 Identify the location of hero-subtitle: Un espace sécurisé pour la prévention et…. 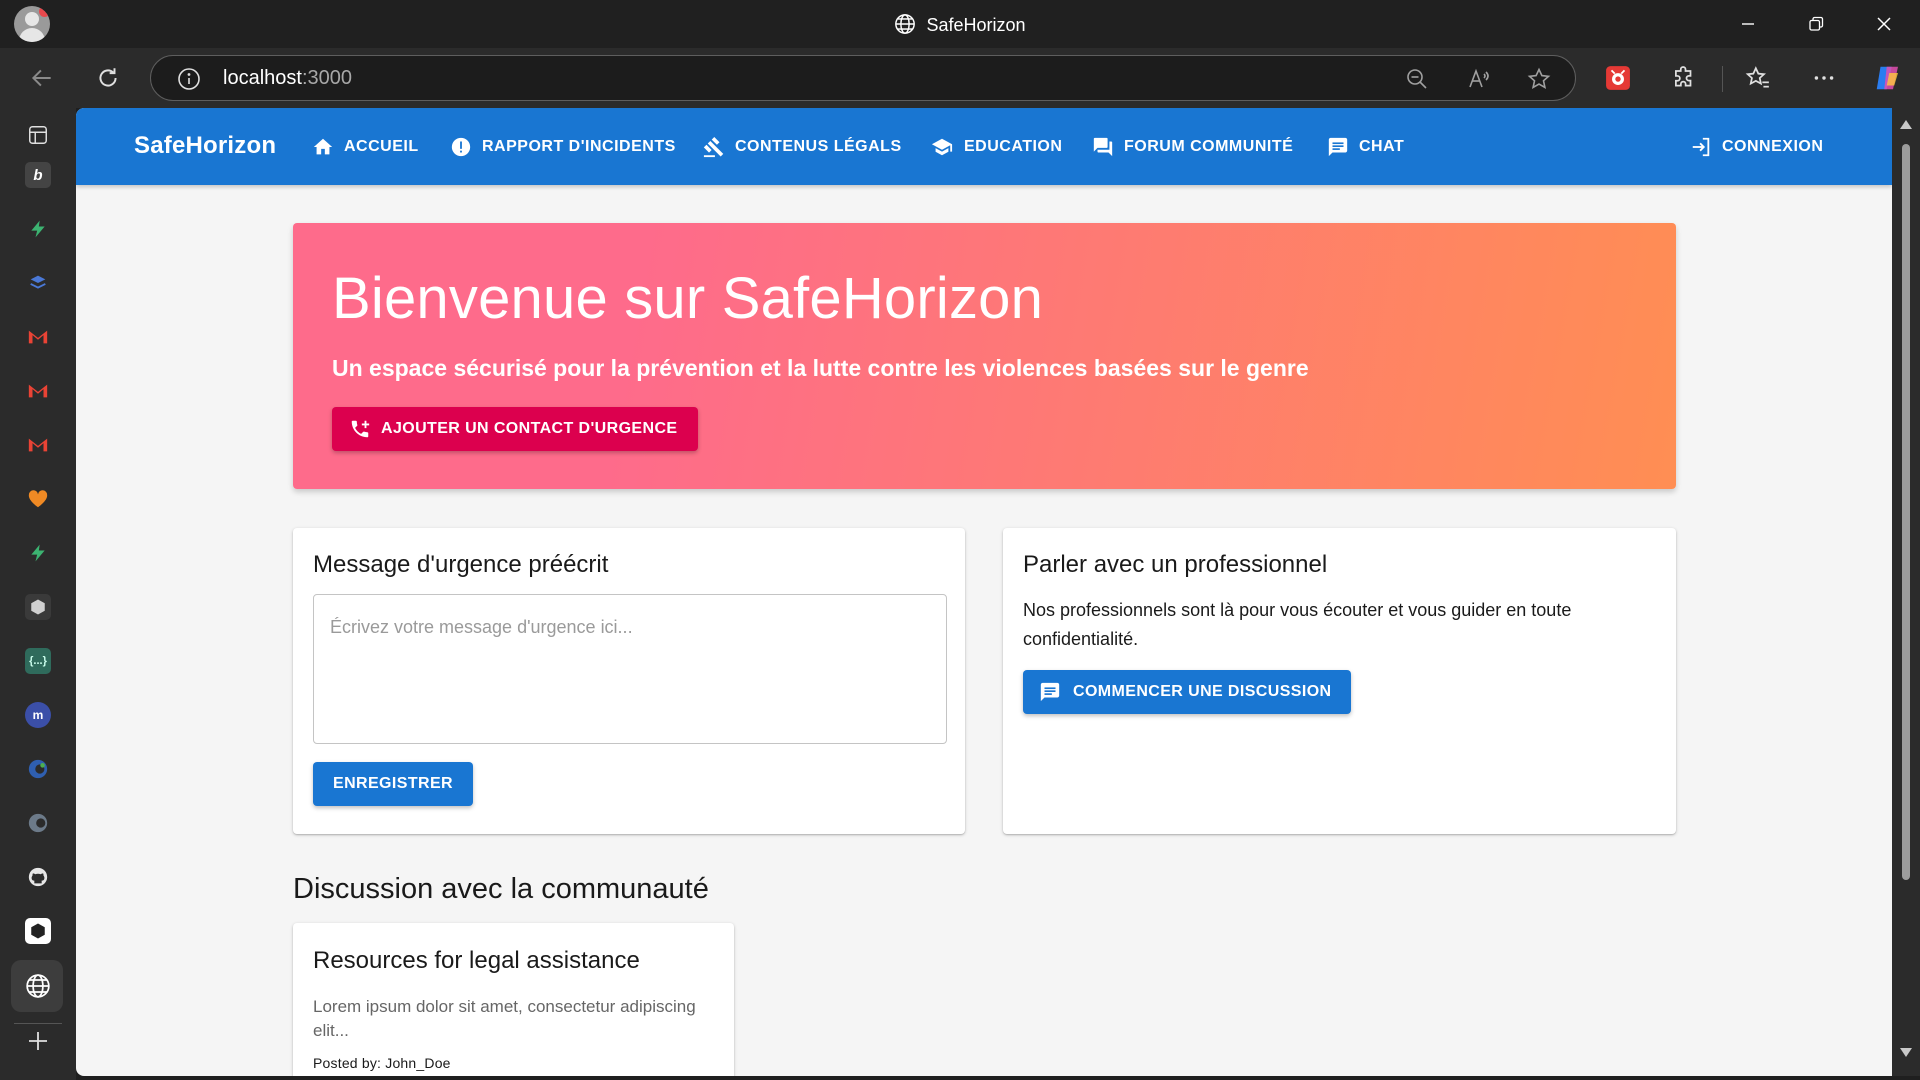
(820, 368).